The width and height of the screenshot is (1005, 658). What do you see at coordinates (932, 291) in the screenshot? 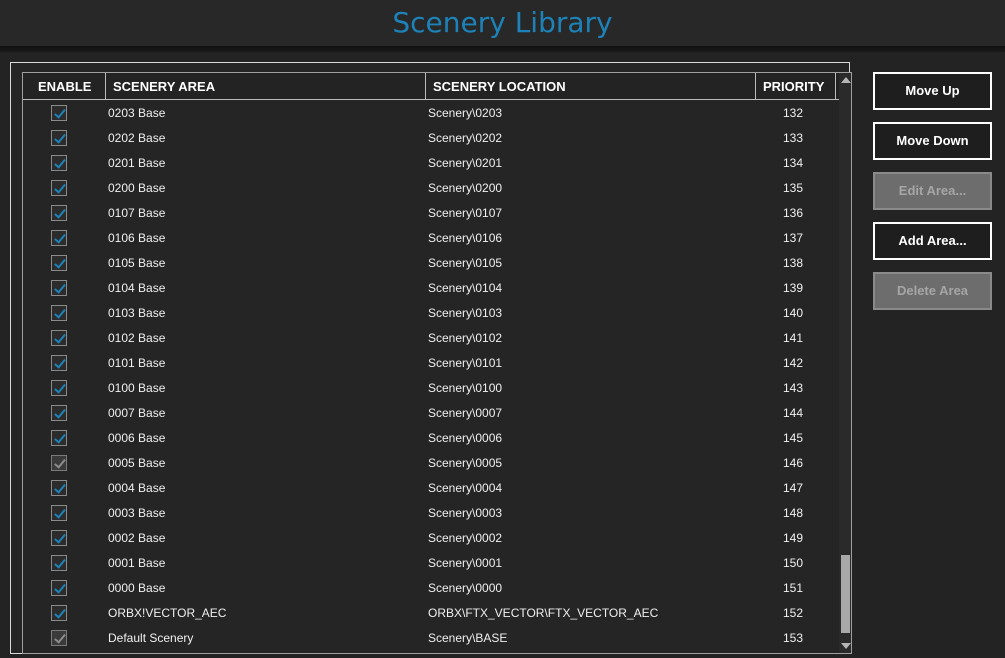
I see `delete-area-button: Delete Area` at bounding box center [932, 291].